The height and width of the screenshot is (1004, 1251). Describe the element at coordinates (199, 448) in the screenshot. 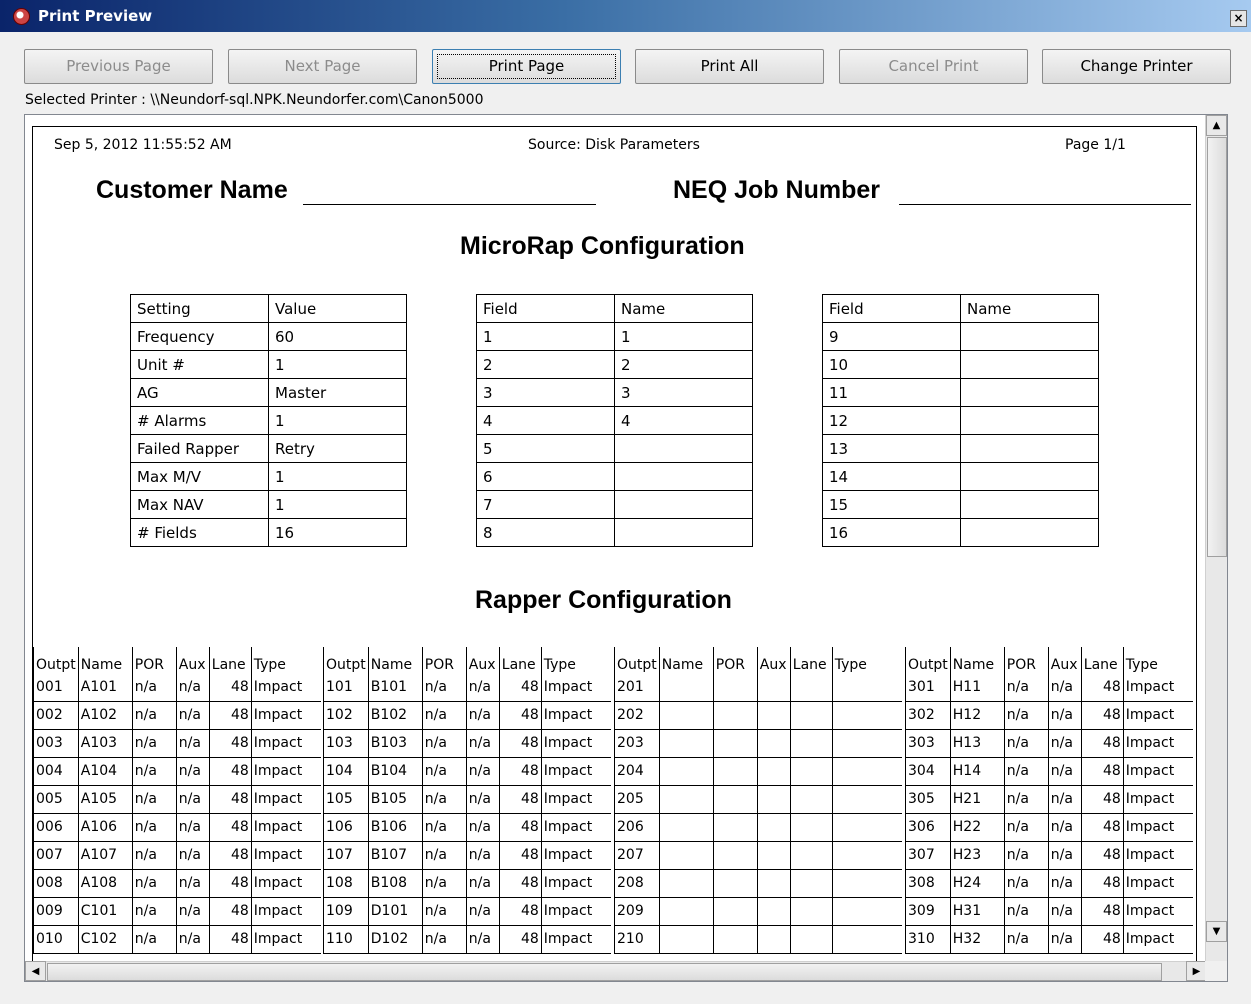

I see `table-cell: Failed Rapper` at that location.